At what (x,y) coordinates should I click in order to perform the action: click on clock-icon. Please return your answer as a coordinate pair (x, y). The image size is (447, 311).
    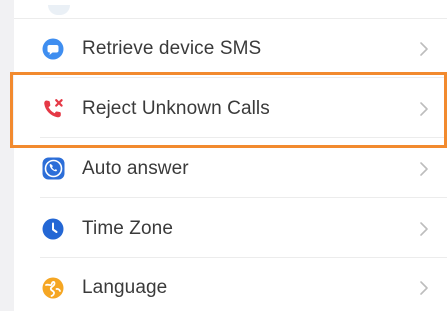
    Looking at the image, I should click on (53, 229).